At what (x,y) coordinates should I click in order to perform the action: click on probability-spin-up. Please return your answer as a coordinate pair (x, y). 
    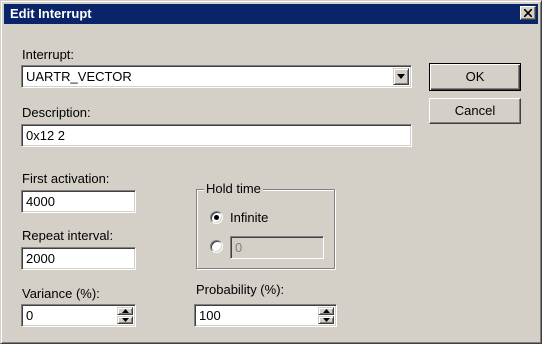
    Looking at the image, I should click on (326, 311).